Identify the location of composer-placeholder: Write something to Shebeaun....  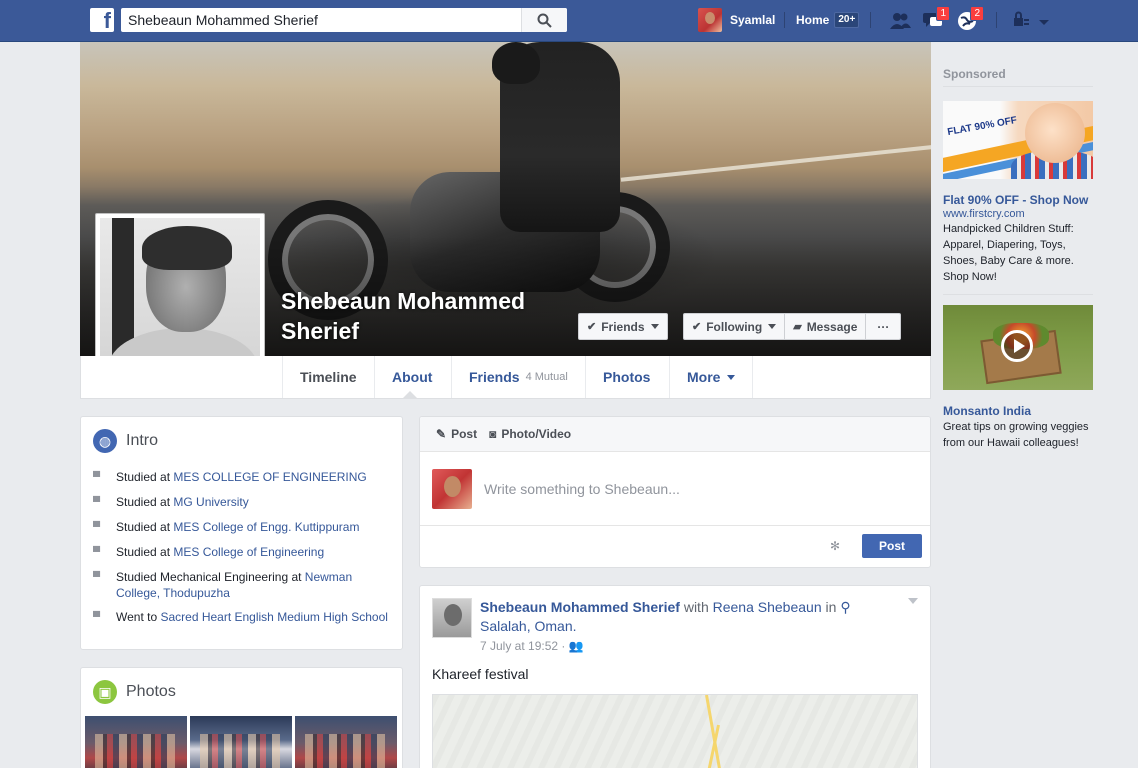
(582, 489).